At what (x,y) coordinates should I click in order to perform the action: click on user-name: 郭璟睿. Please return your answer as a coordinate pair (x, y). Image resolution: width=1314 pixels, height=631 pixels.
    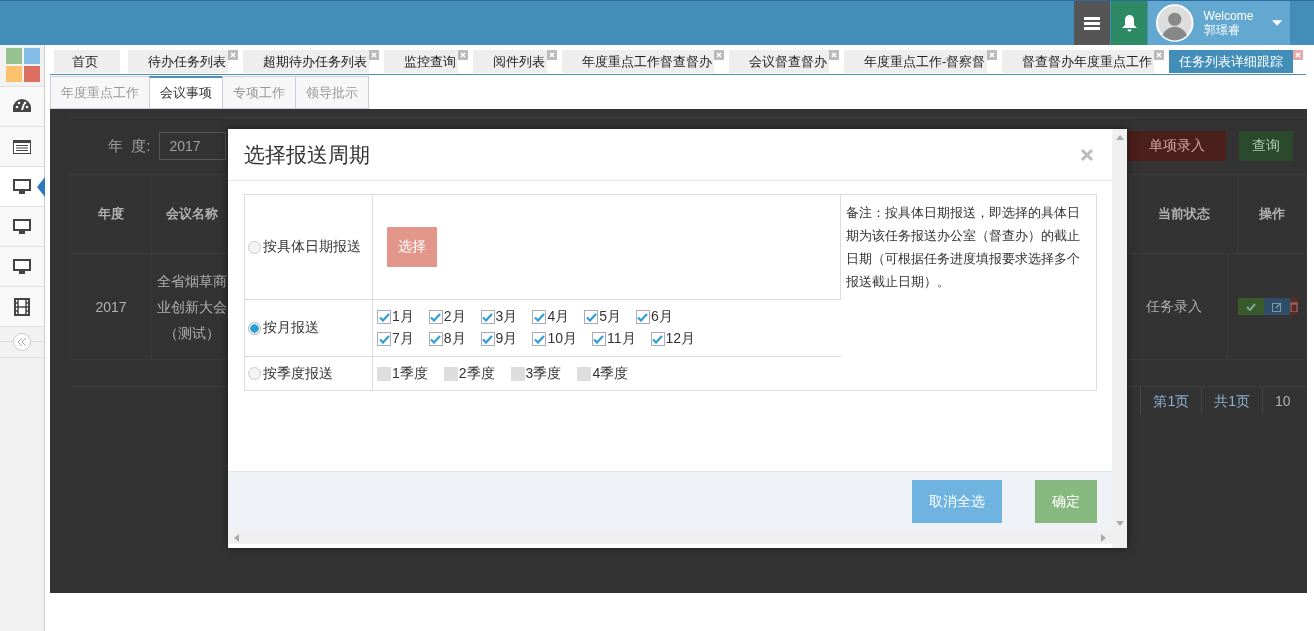
    Looking at the image, I should click on (1222, 30).